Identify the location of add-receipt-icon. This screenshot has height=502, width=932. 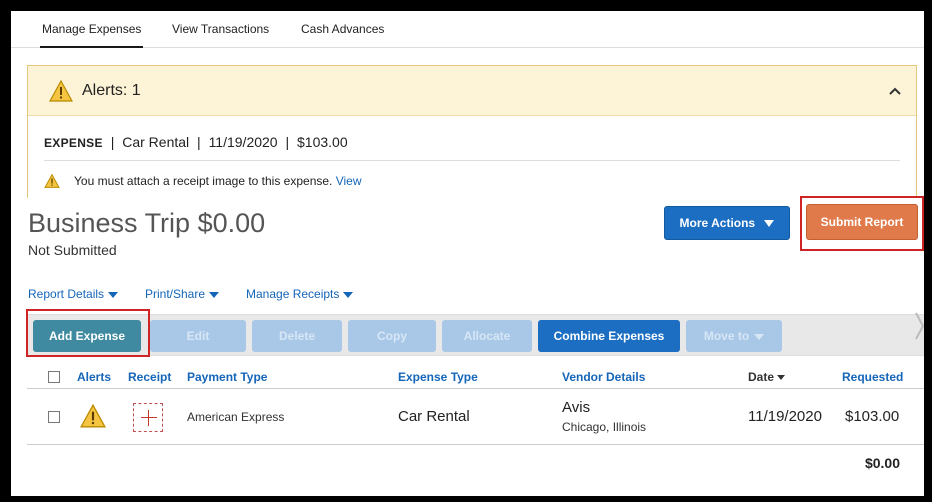
(148, 417).